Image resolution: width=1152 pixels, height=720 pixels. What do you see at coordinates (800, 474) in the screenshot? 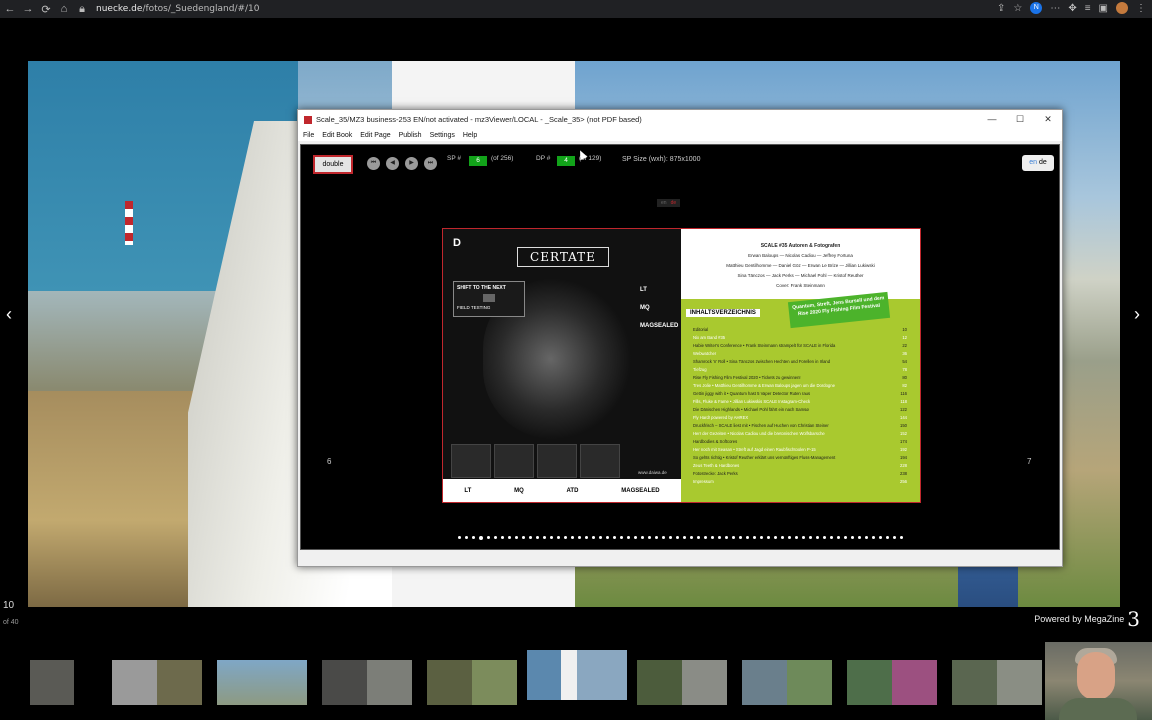
I see `toc-row: Fotostrecke: Jack Perks 238` at bounding box center [800, 474].